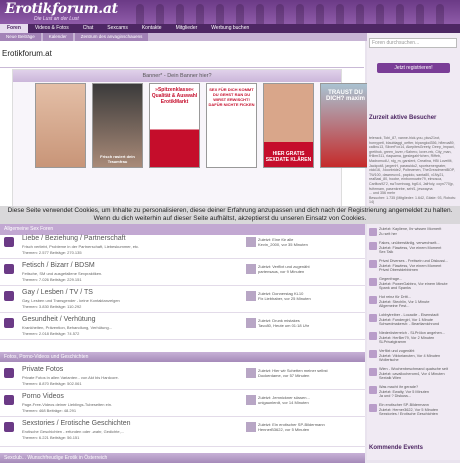  I want to click on recent-post-forum: Schwedmakersh: - Beartlamichrund, so click(409, 324).